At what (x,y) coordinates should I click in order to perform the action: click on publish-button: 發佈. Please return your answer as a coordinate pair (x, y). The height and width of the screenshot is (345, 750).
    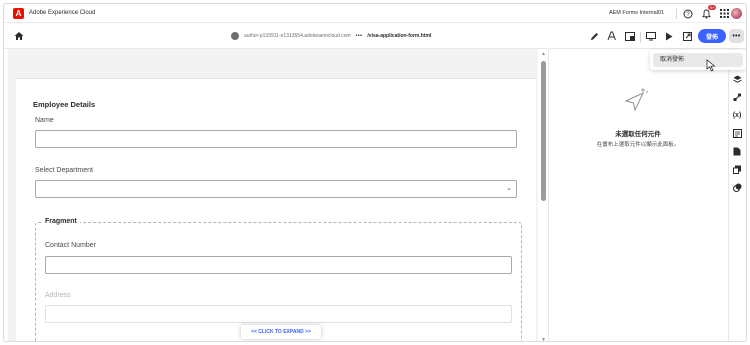
    Looking at the image, I should click on (712, 36).